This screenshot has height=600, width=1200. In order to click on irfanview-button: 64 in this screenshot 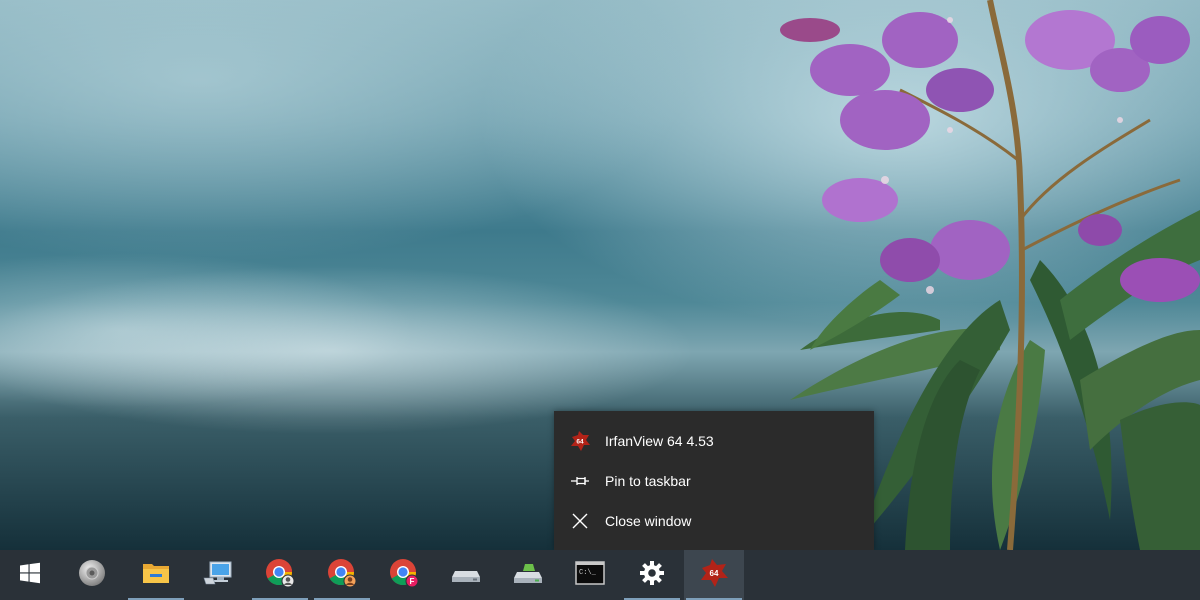, I will do `click(714, 575)`.